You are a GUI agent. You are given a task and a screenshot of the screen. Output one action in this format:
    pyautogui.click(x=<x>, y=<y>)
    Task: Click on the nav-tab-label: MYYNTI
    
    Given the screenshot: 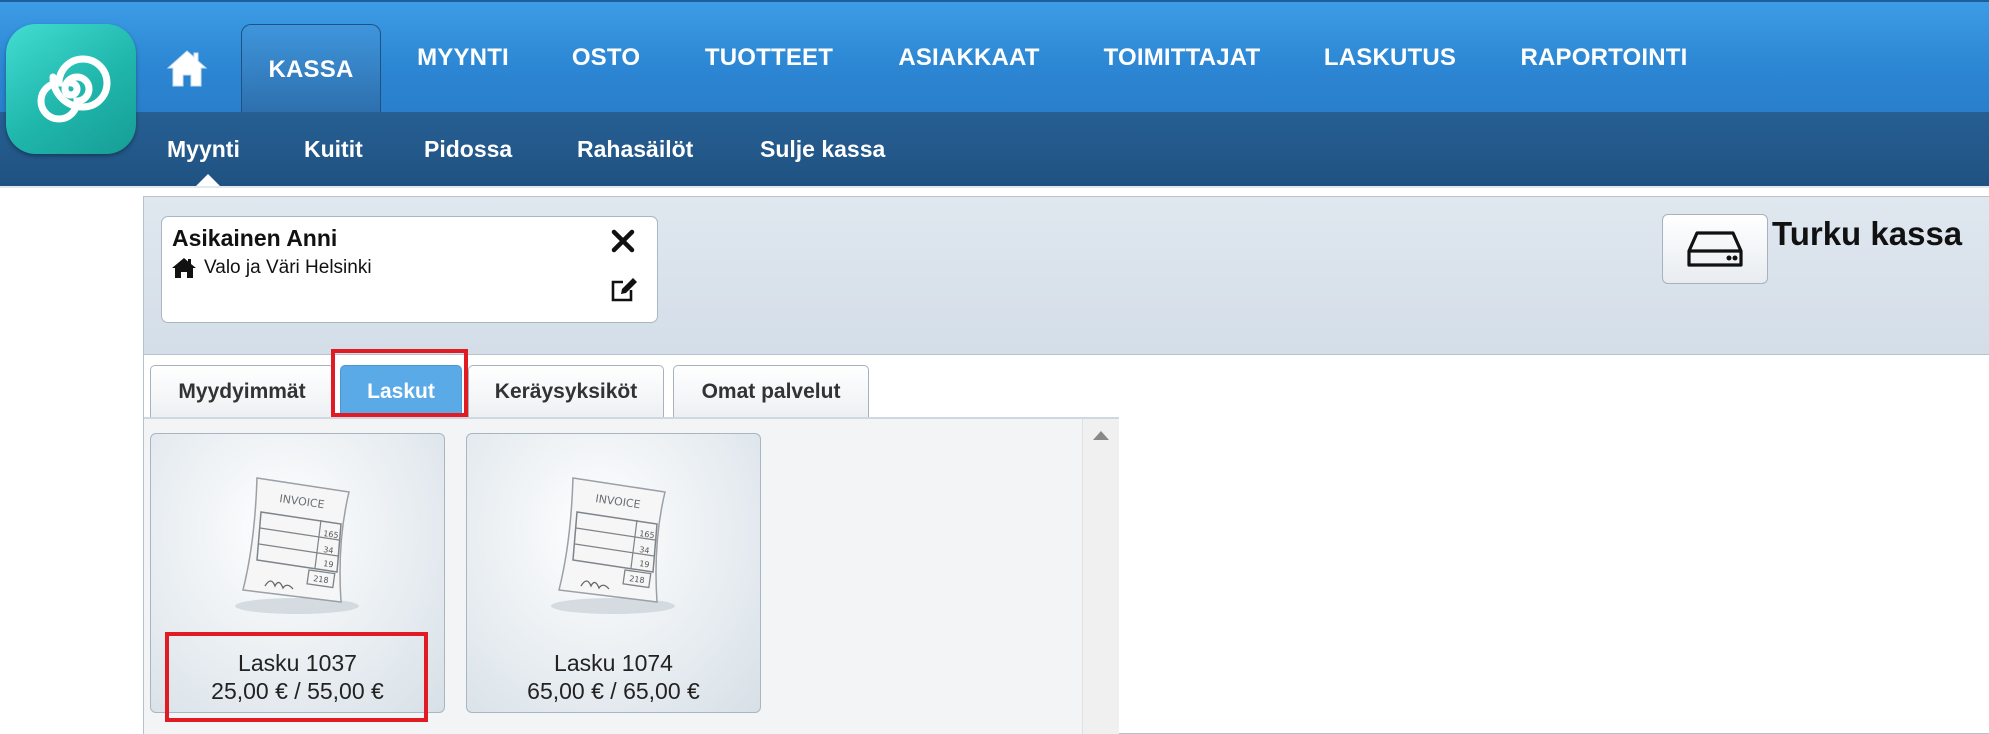 What is the action you would take?
    pyautogui.click(x=463, y=57)
    